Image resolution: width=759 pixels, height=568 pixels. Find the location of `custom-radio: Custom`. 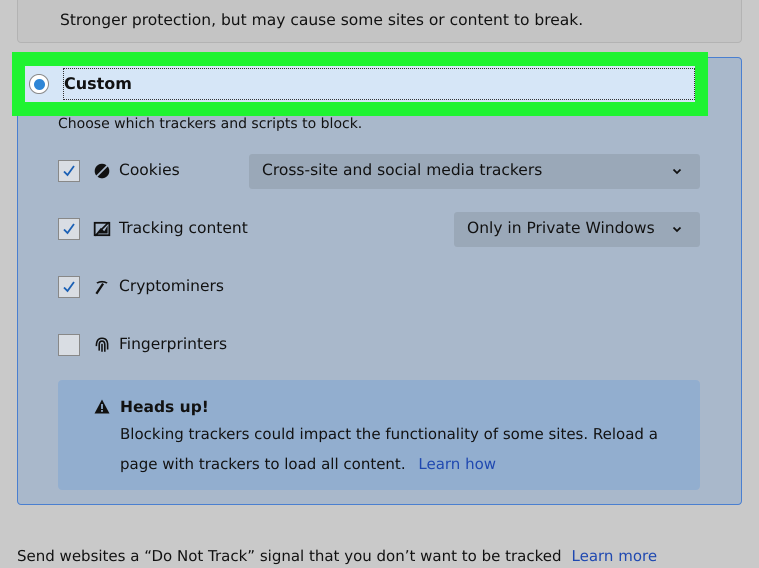

custom-radio: Custom is located at coordinates (360, 84).